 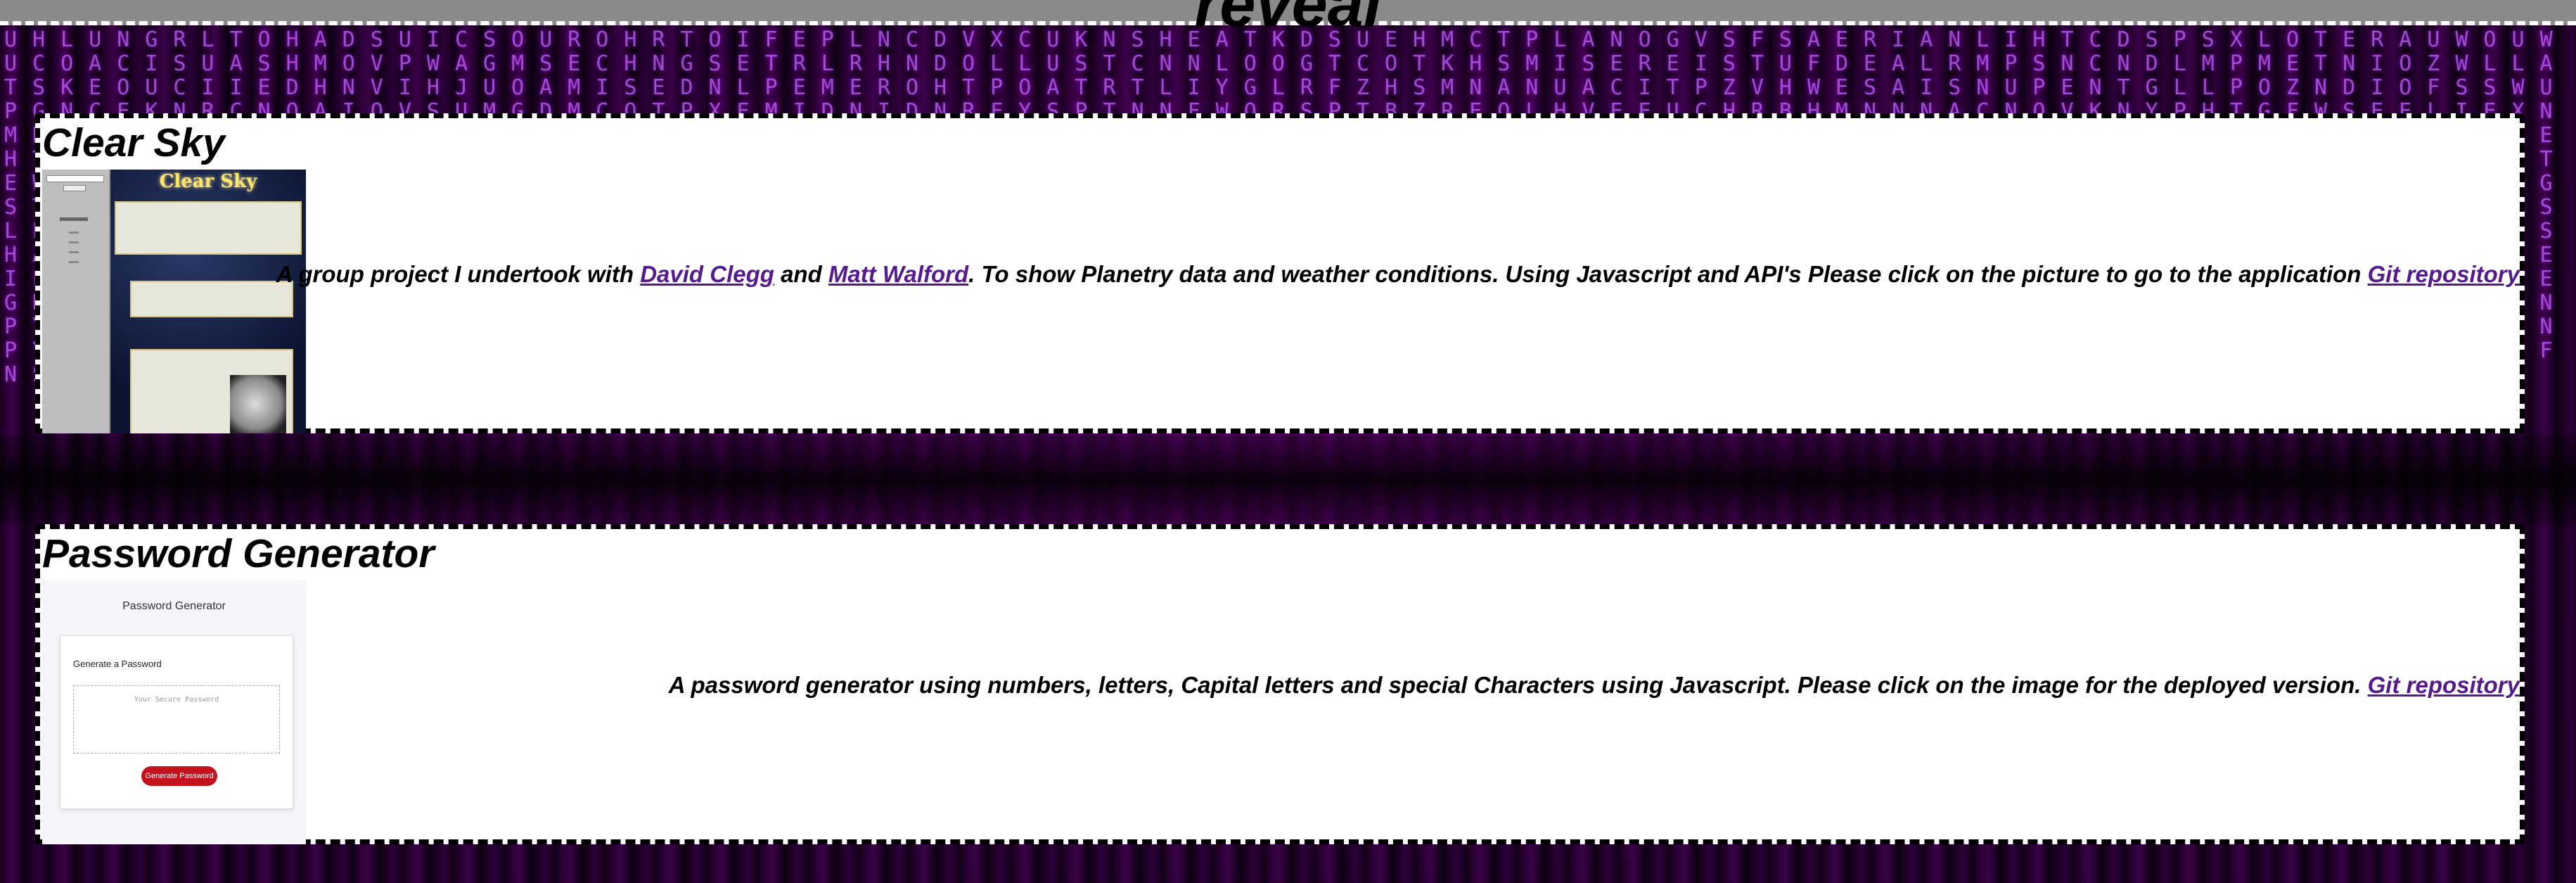 I want to click on thumbnail-placeholder: Your Secure Password, so click(x=176, y=700).